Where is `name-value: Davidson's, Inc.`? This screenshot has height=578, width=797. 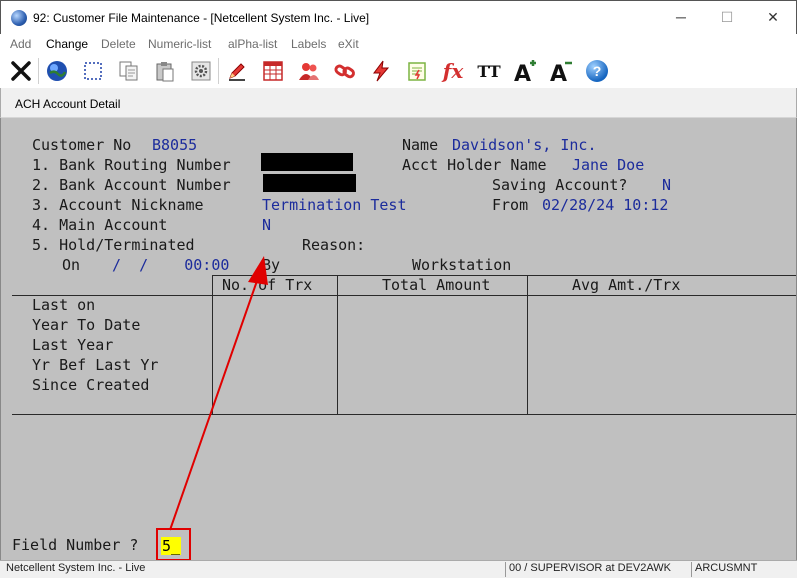
name-value: Davidson's, Inc. is located at coordinates (524, 145).